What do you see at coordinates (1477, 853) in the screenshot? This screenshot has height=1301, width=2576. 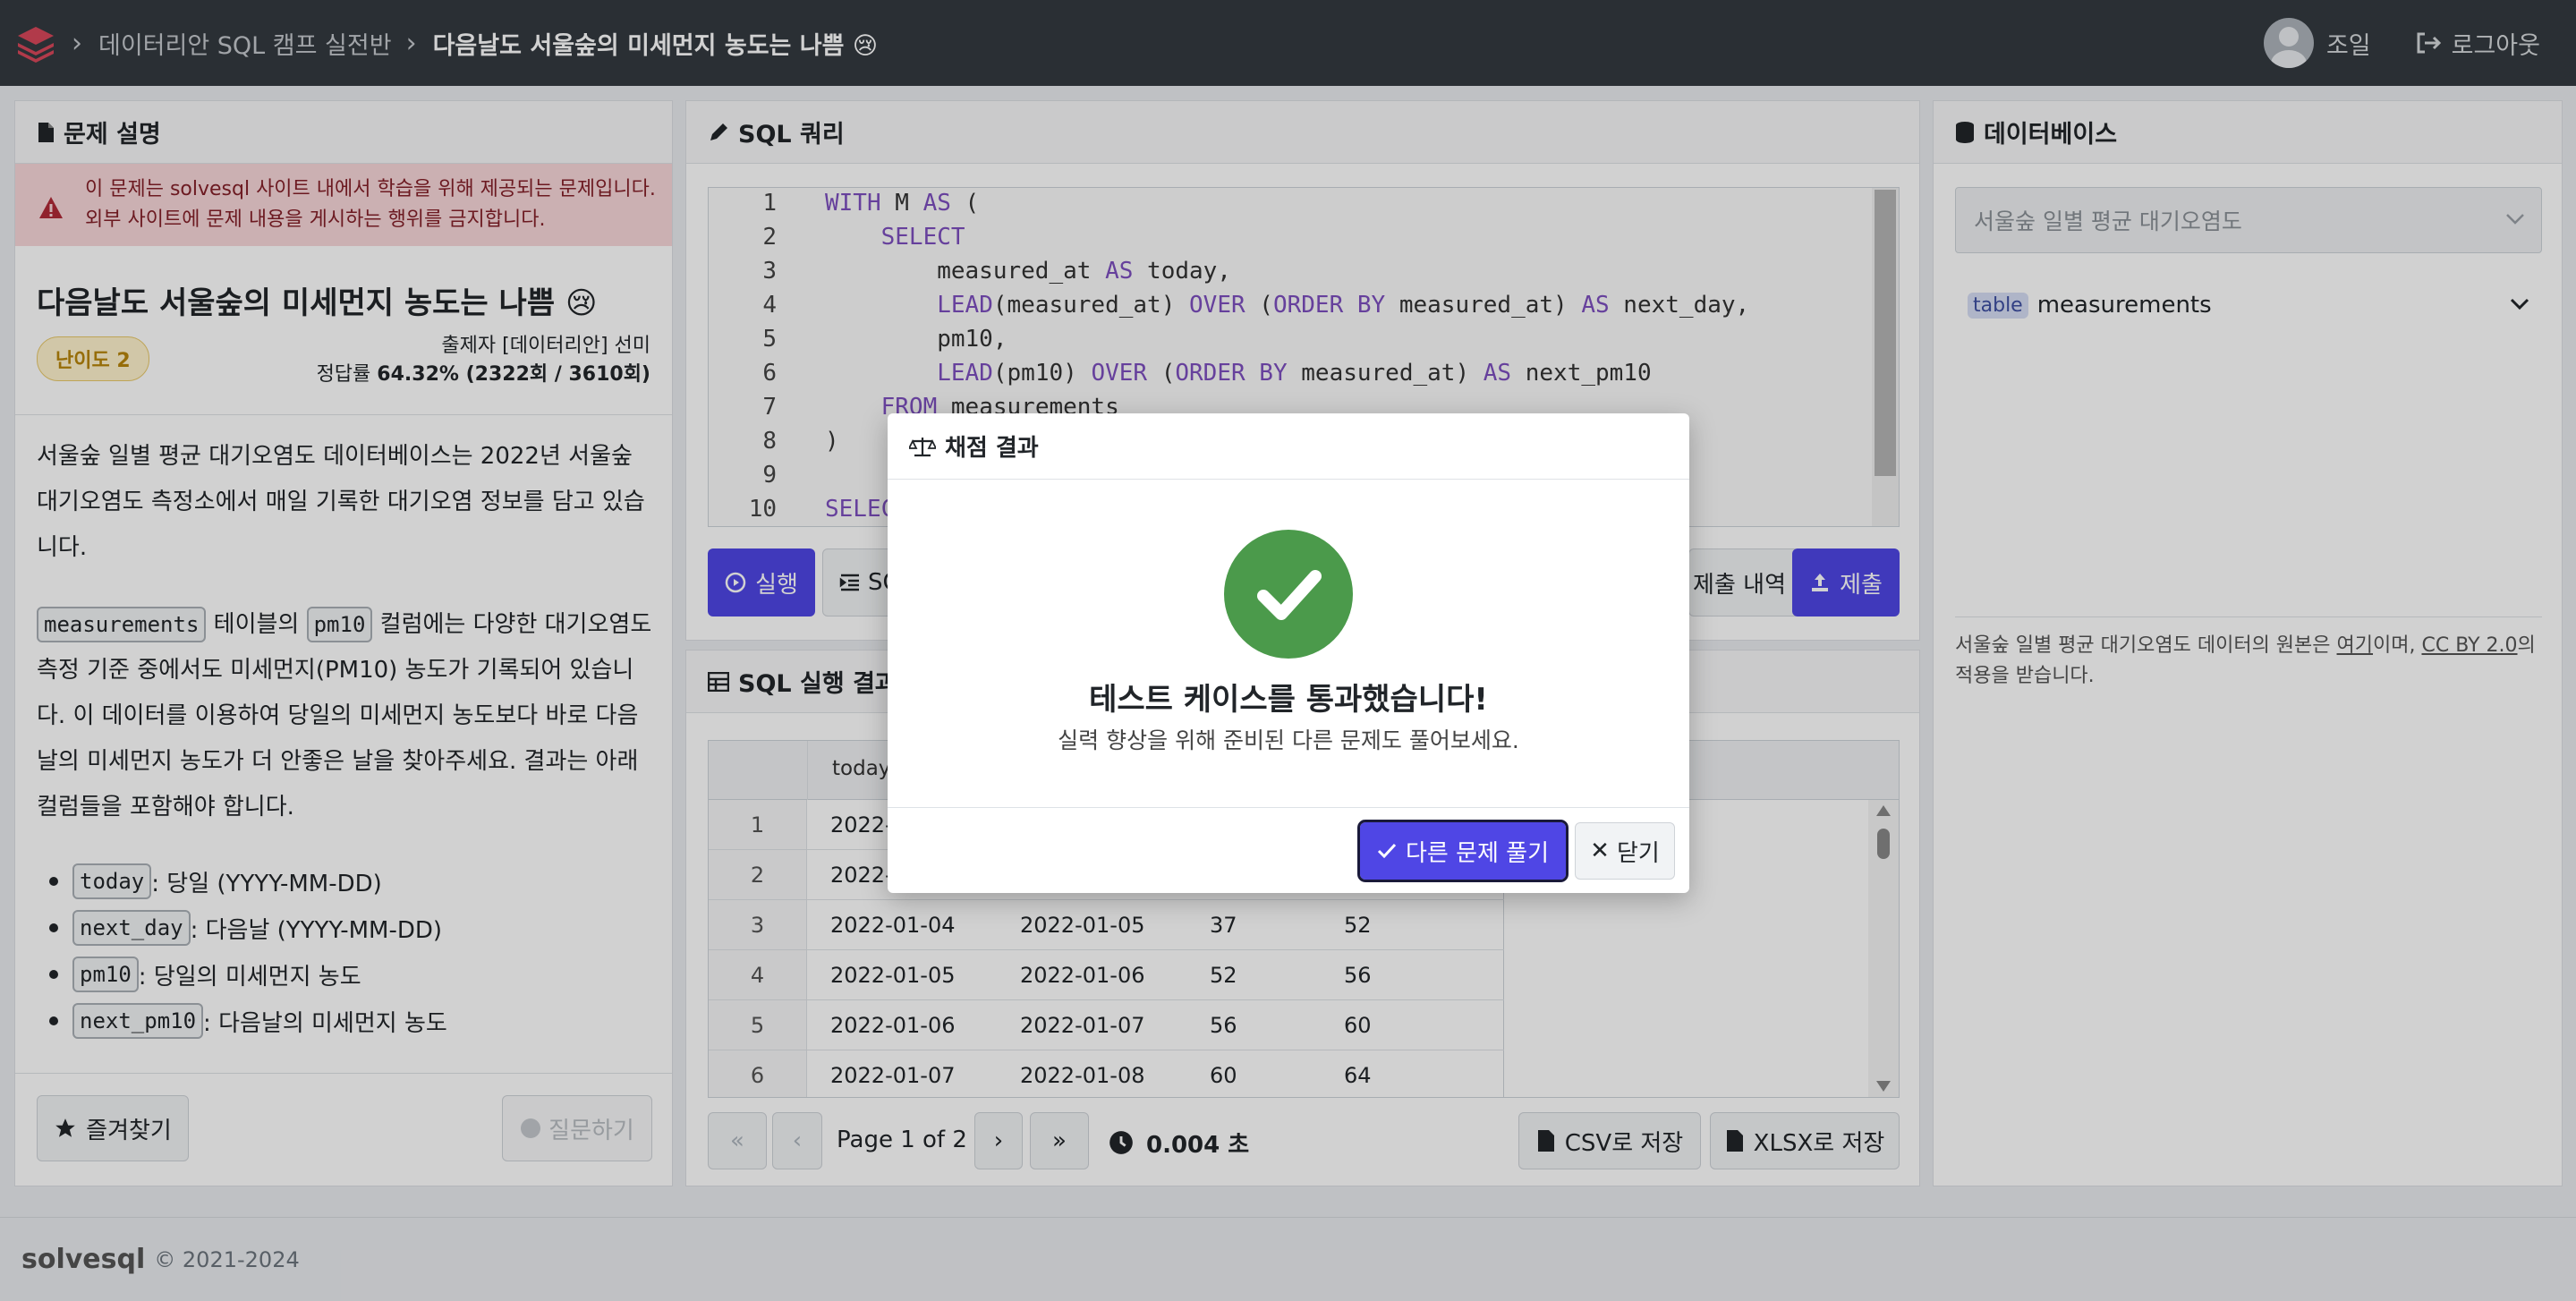 I see `next-problem-label: 다른 문제 풀기` at bounding box center [1477, 853].